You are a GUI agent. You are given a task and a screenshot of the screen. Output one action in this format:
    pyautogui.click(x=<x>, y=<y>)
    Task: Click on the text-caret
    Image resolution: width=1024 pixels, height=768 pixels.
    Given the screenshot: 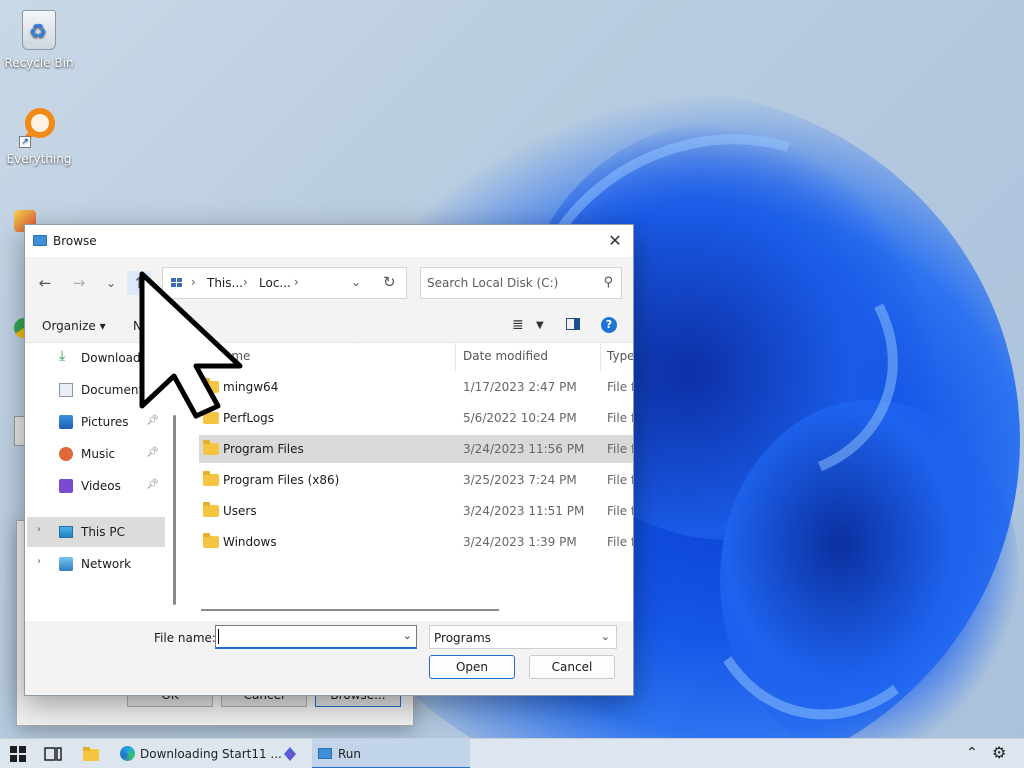 What is the action you would take?
    pyautogui.click(x=218, y=636)
    